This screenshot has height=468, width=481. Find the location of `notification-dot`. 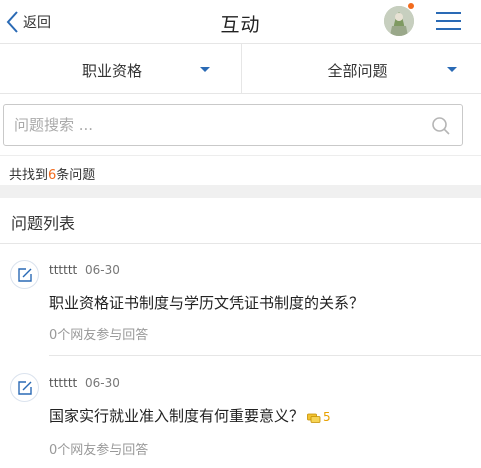

notification-dot is located at coordinates (411, 6).